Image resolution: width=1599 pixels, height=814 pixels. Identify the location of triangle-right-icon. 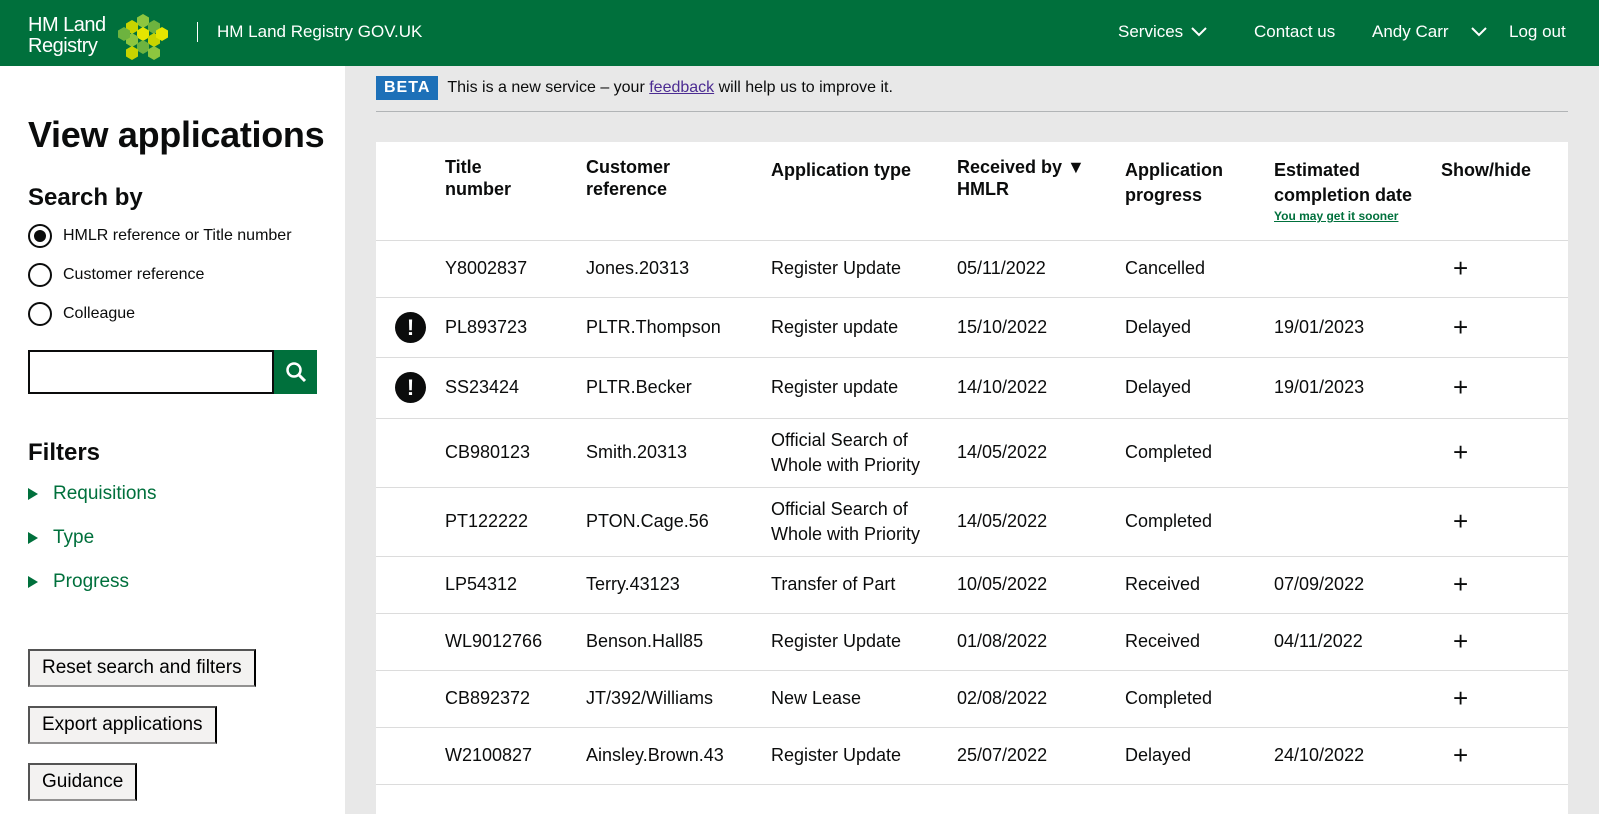
(33, 494).